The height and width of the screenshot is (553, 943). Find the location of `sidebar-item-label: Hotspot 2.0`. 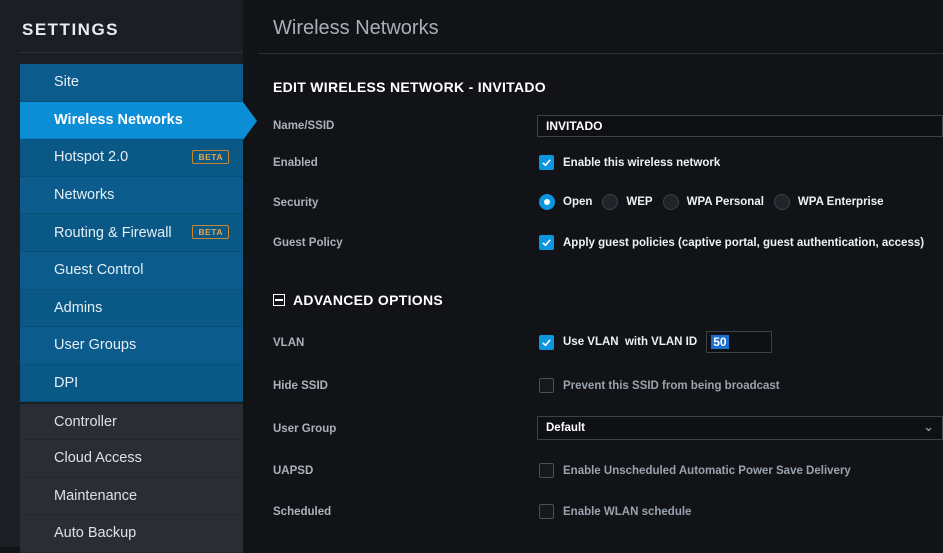

sidebar-item-label: Hotspot 2.0 is located at coordinates (91, 157).